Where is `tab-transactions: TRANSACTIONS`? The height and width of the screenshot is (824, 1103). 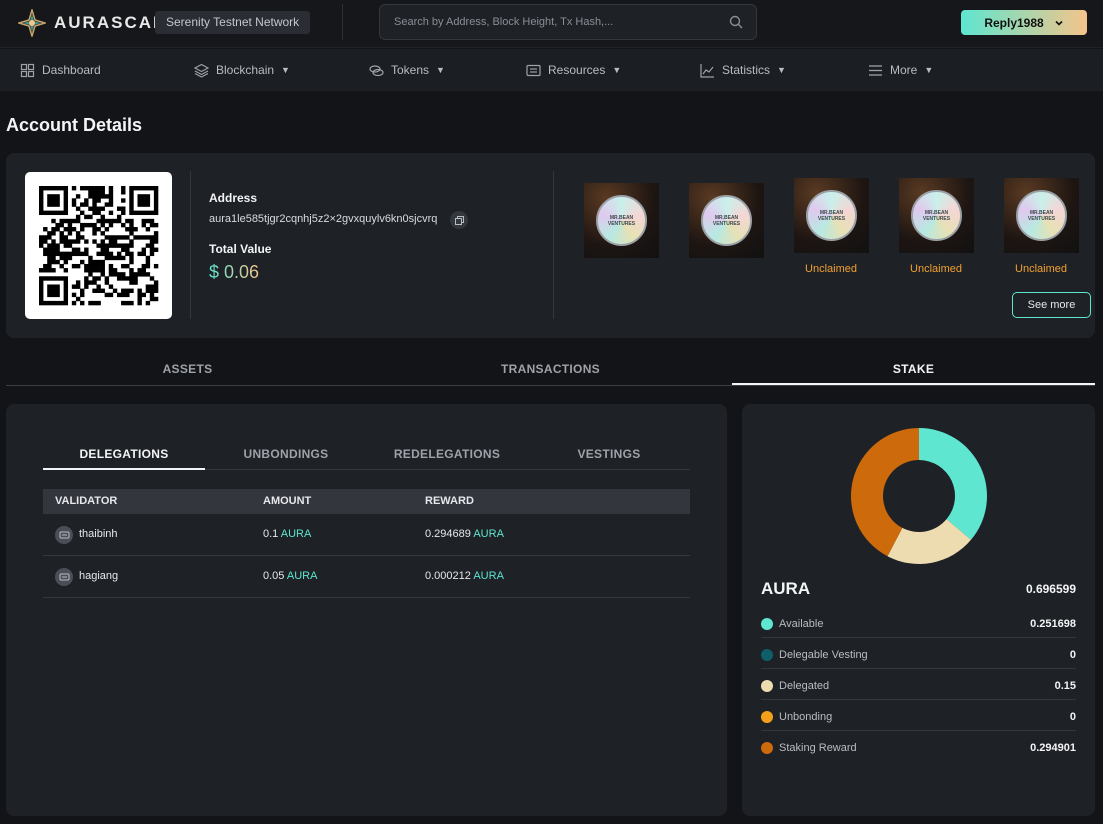
tab-transactions: TRANSACTIONS is located at coordinates (550, 370).